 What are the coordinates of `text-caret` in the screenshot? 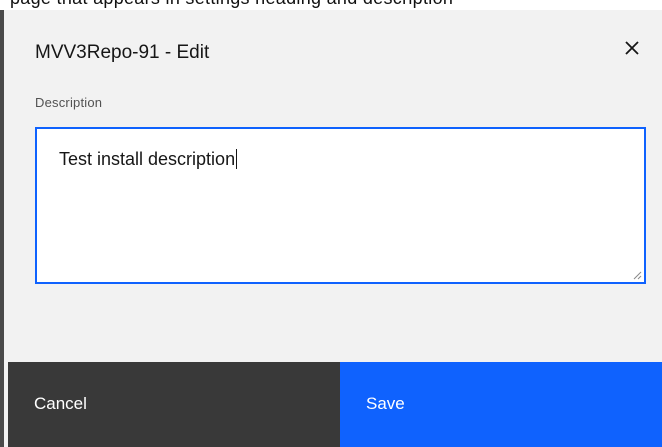 It's located at (237, 159).